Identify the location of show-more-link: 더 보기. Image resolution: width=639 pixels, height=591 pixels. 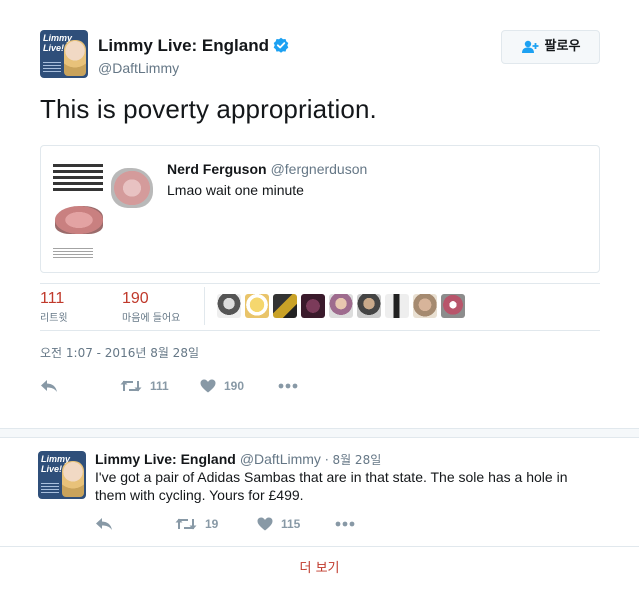
(319, 569).